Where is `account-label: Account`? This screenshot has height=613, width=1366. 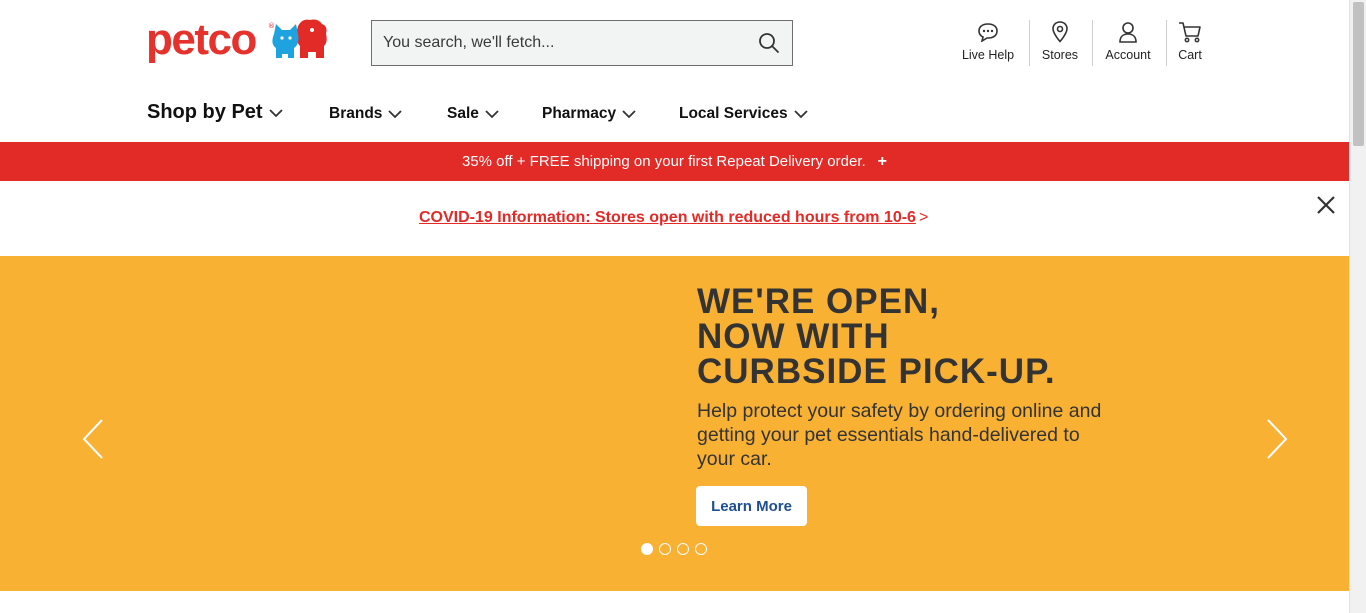
account-label: Account is located at coordinates (1128, 55).